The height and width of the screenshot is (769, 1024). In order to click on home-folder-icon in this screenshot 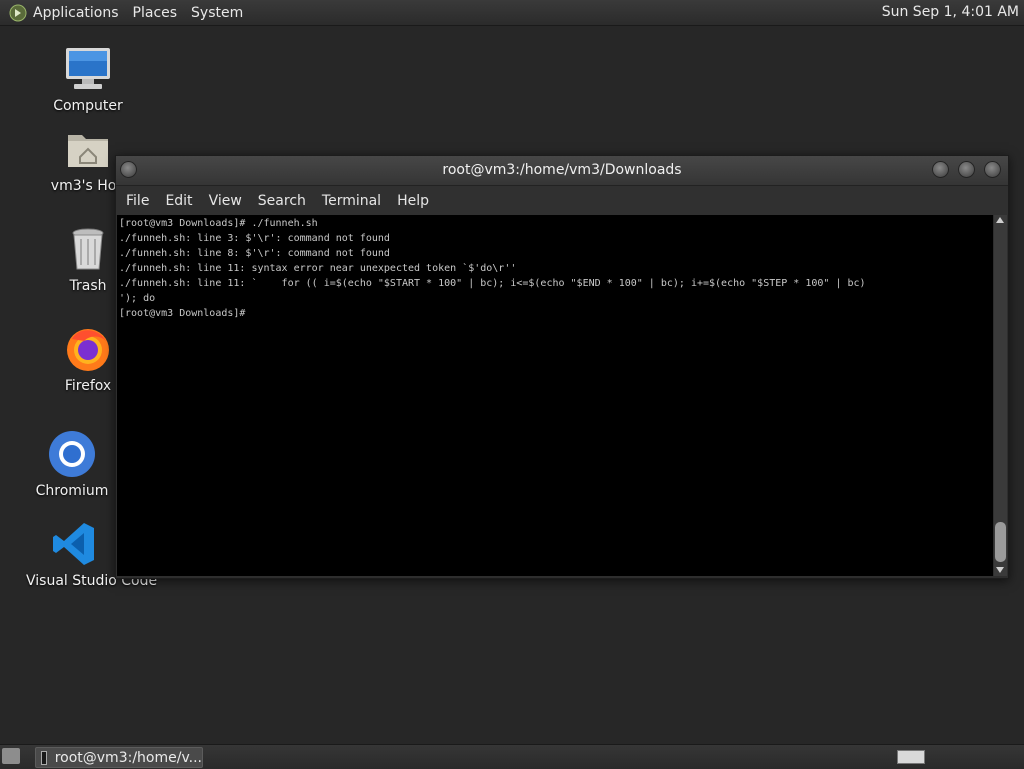, I will do `click(88, 149)`.